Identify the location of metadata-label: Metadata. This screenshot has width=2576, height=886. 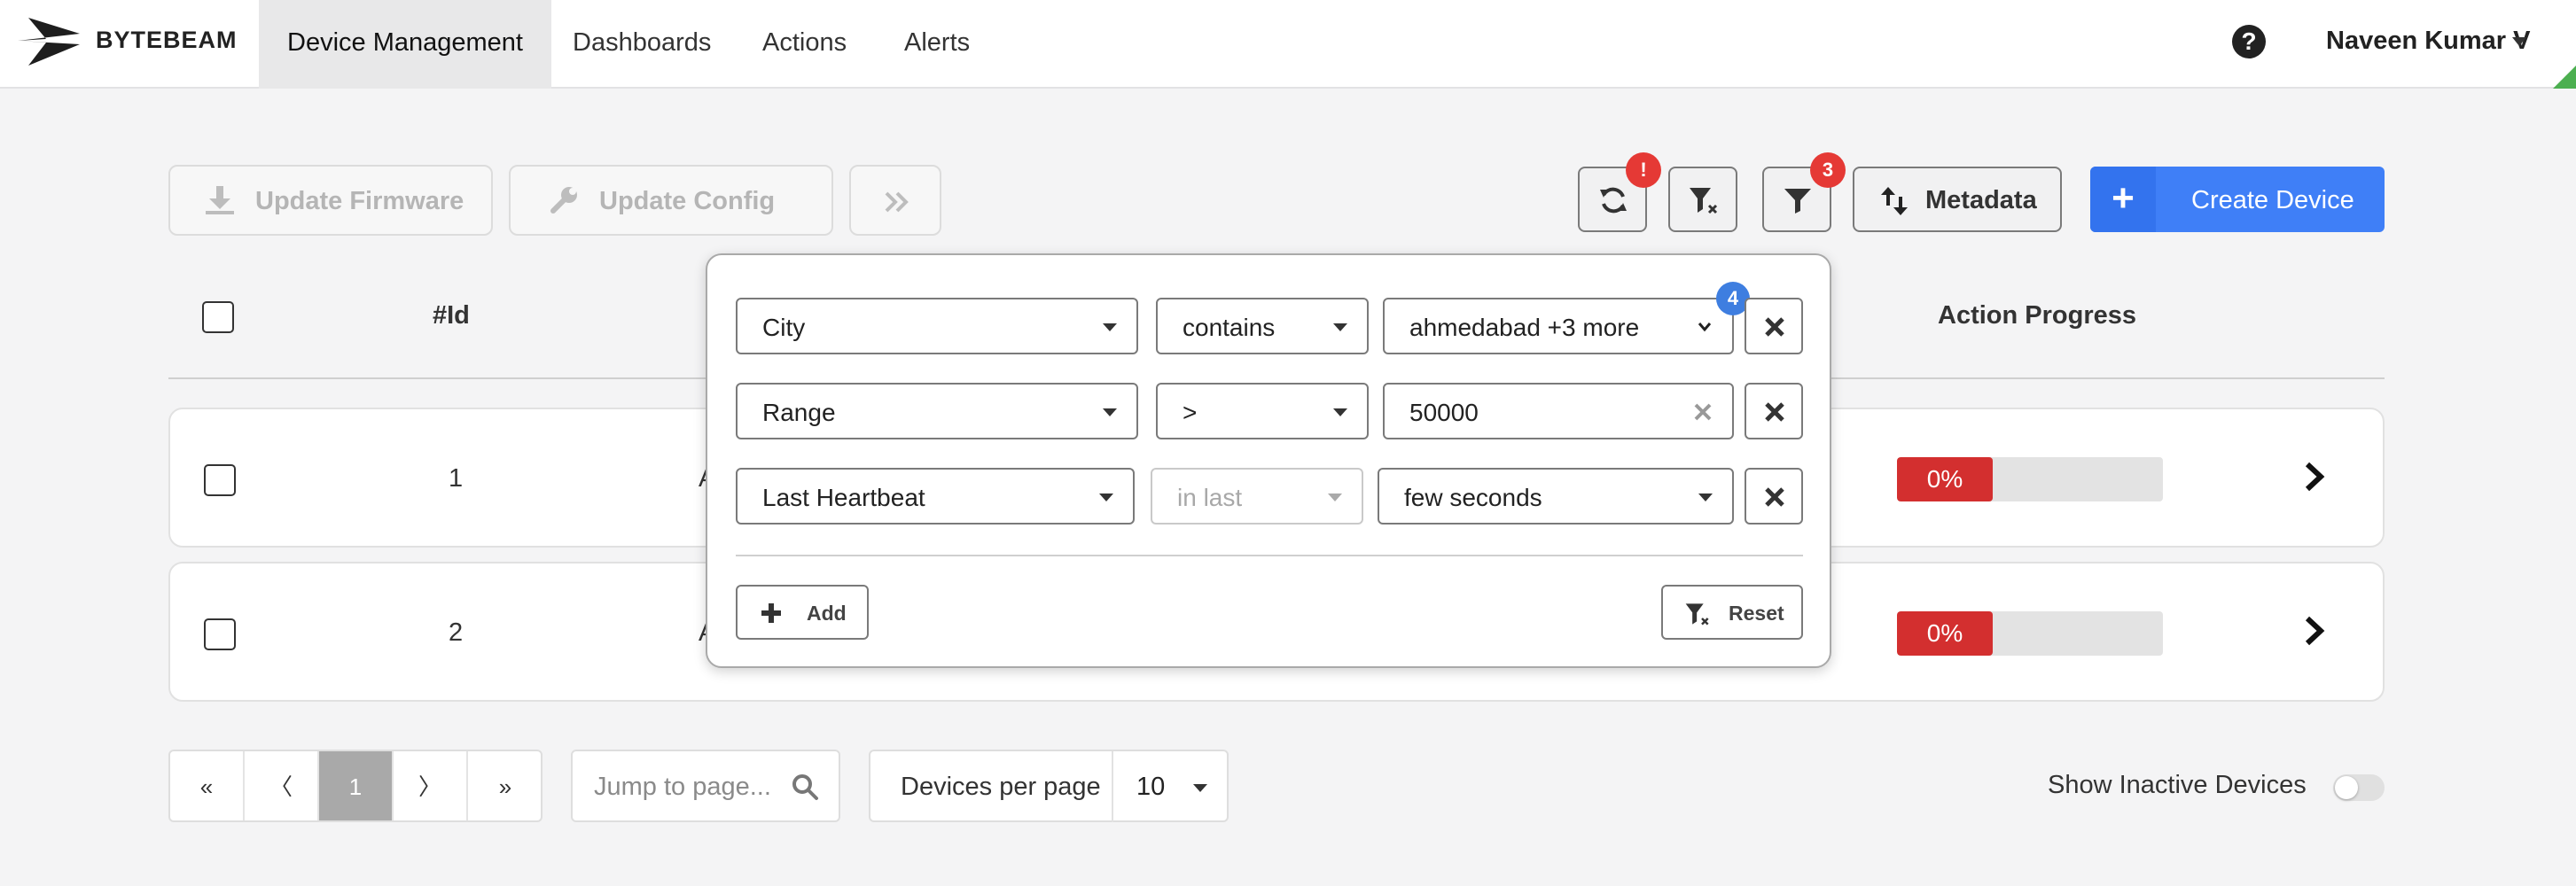
(1981, 200).